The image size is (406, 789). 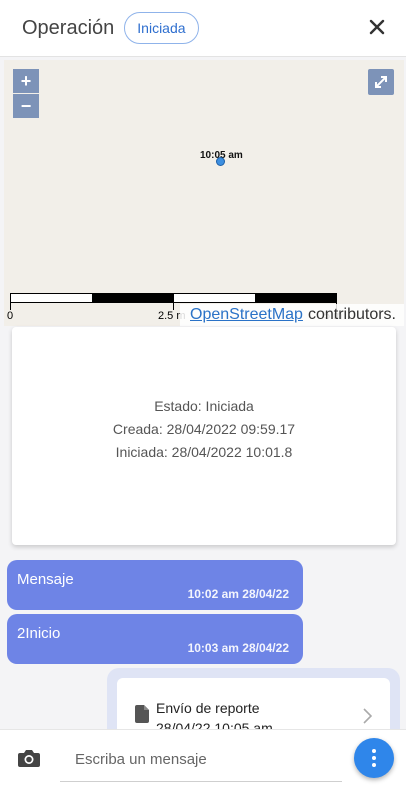 What do you see at coordinates (45, 579) in the screenshot?
I see `message-text: Mensaje` at bounding box center [45, 579].